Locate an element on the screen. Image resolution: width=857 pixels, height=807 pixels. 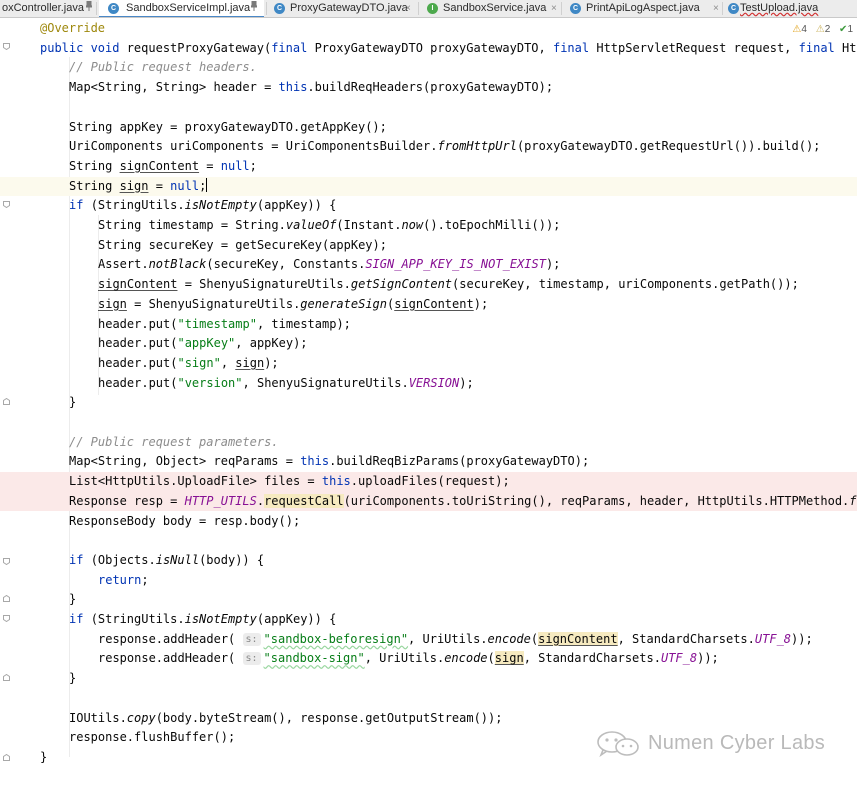
code-line: String signContent = null; is located at coordinates (428, 167).